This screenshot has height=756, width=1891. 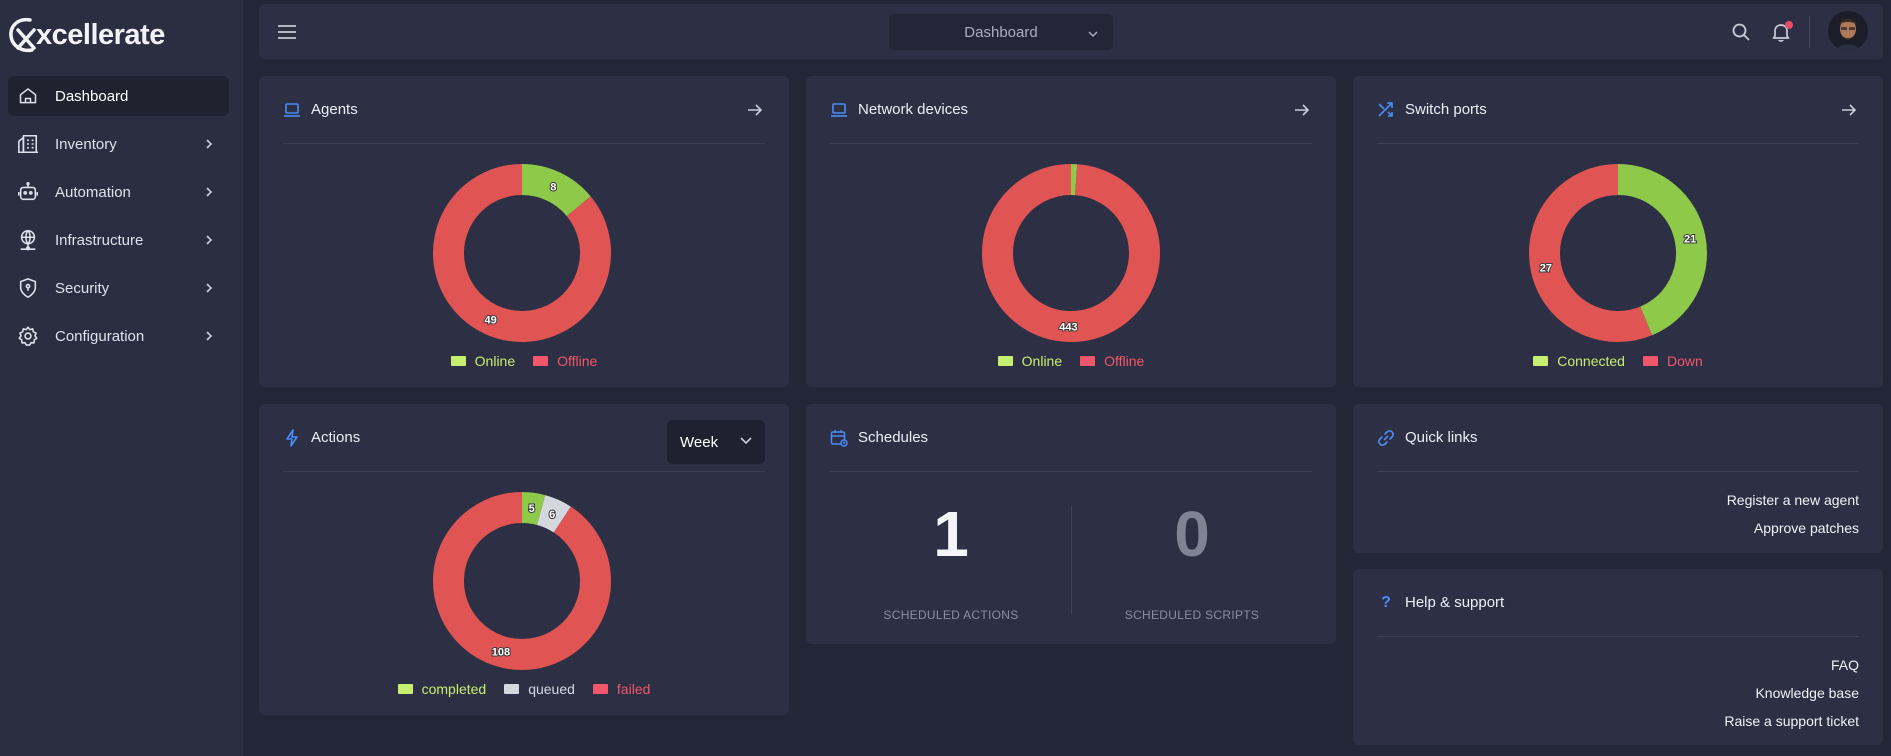 I want to click on legend-item-queued: queued, so click(x=539, y=689).